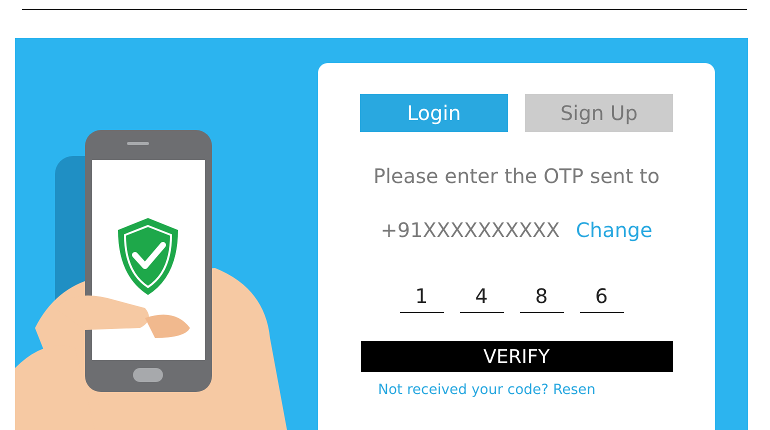 The height and width of the screenshot is (430, 770). I want to click on verify-button: VERIFY, so click(516, 356).